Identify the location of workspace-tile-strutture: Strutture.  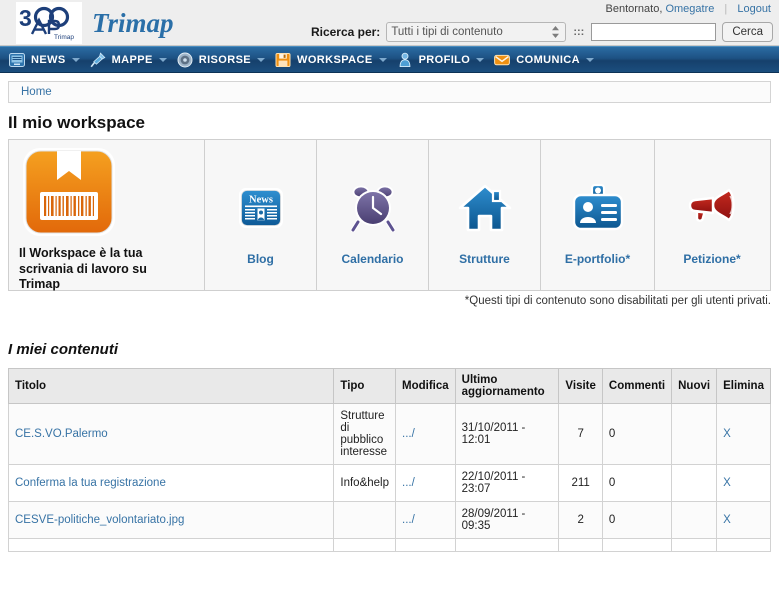
(485, 215).